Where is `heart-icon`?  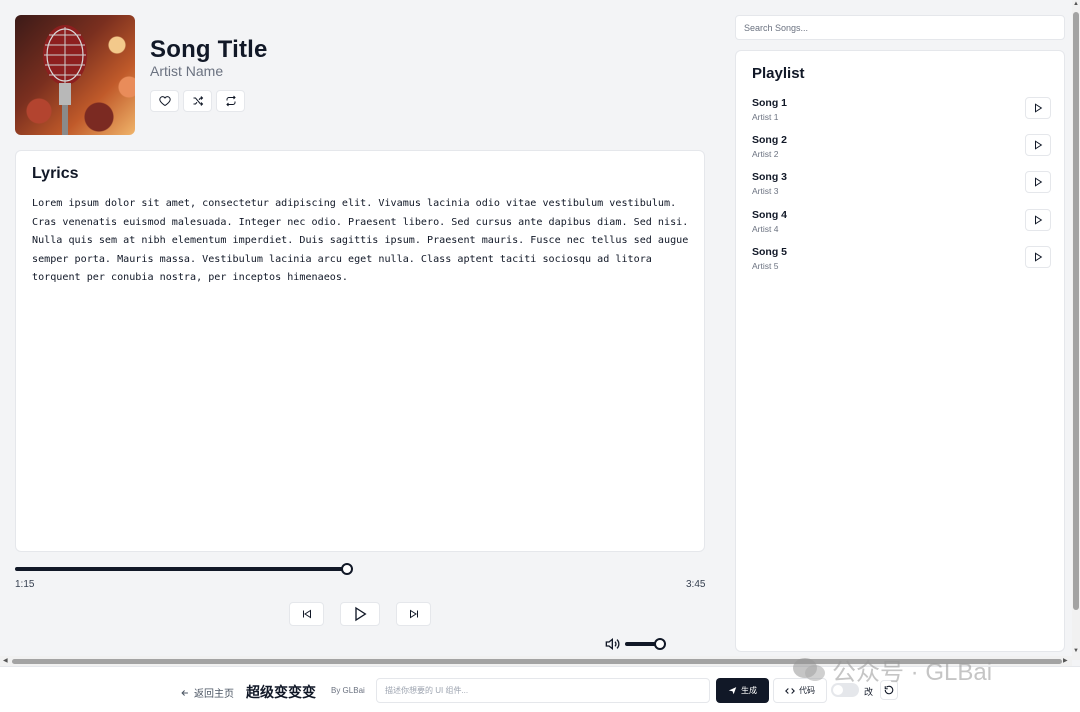 heart-icon is located at coordinates (164, 101).